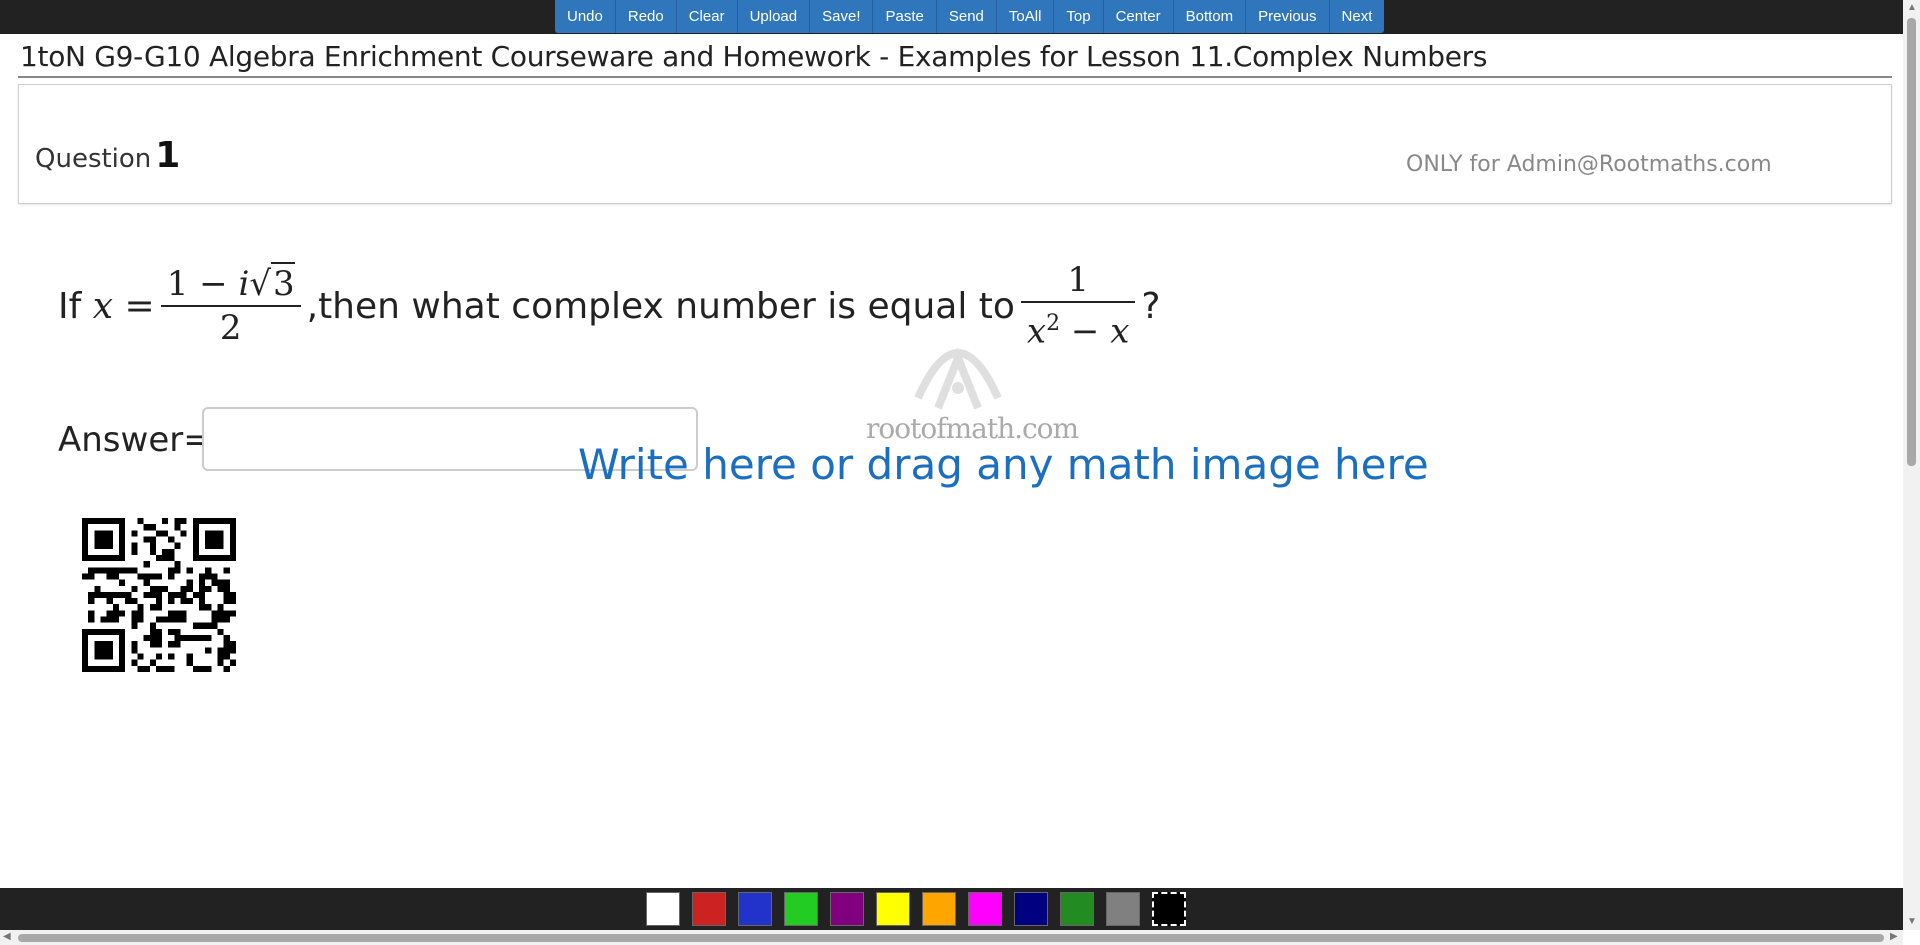  Describe the element at coordinates (905, 16) in the screenshot. I see `paste-button: Paste` at that location.